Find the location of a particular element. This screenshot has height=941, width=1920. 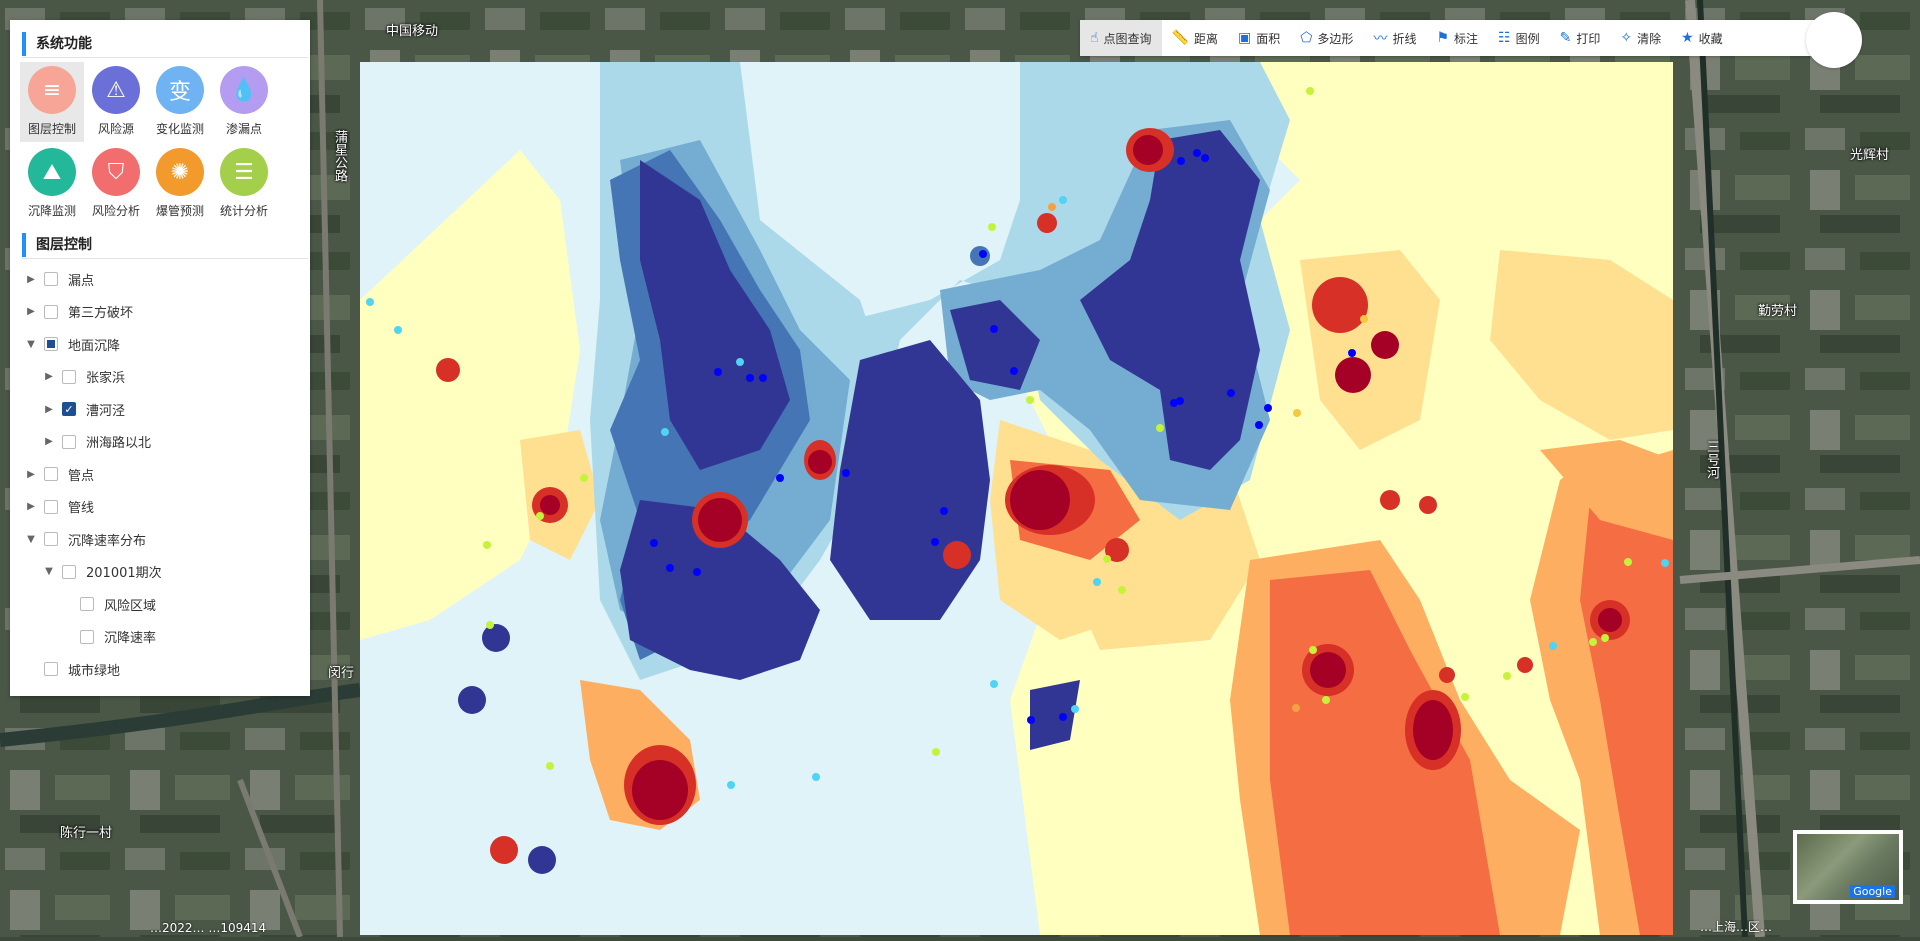

function-shield: ⛉ 风险分析 is located at coordinates (116, 184).